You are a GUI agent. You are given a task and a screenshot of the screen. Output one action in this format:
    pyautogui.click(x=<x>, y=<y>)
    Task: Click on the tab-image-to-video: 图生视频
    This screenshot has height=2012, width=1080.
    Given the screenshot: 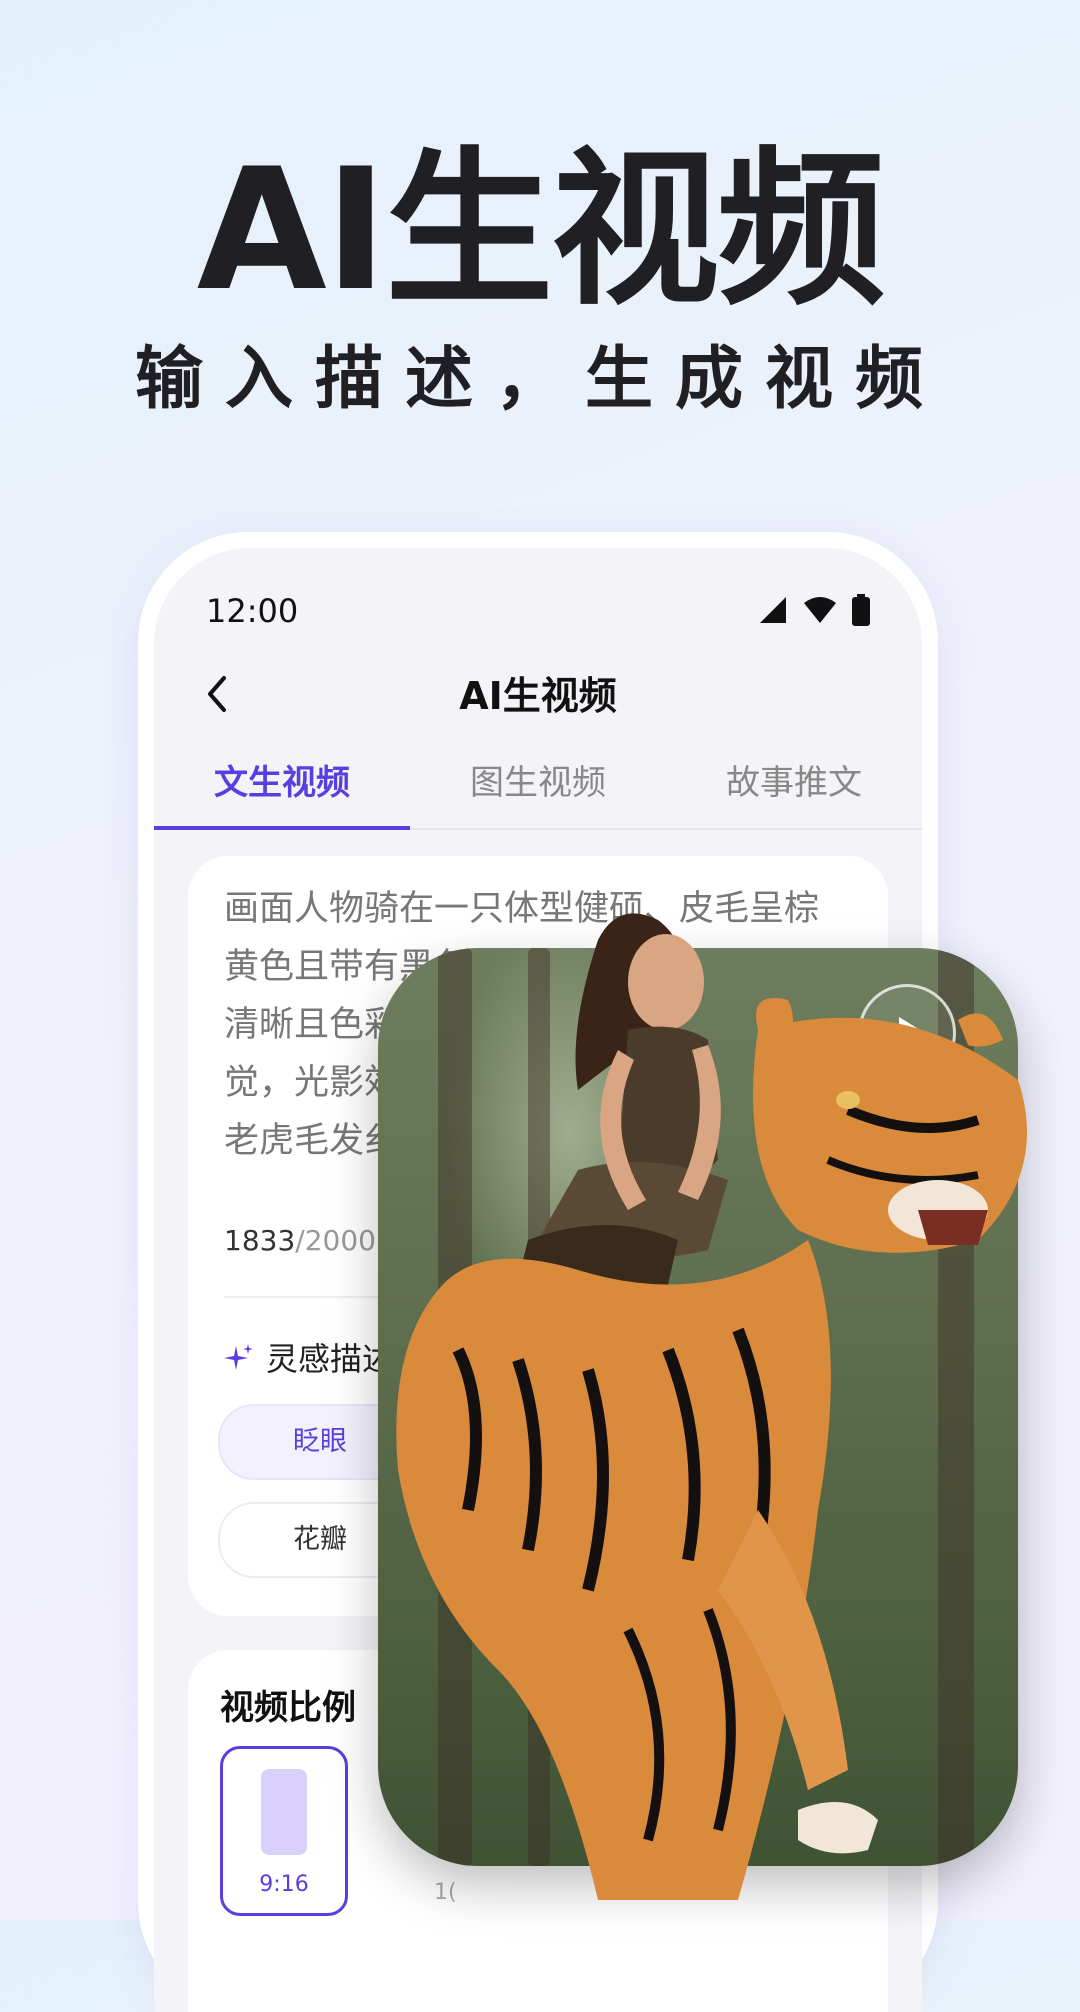 What is the action you would take?
    pyautogui.click(x=538, y=788)
    